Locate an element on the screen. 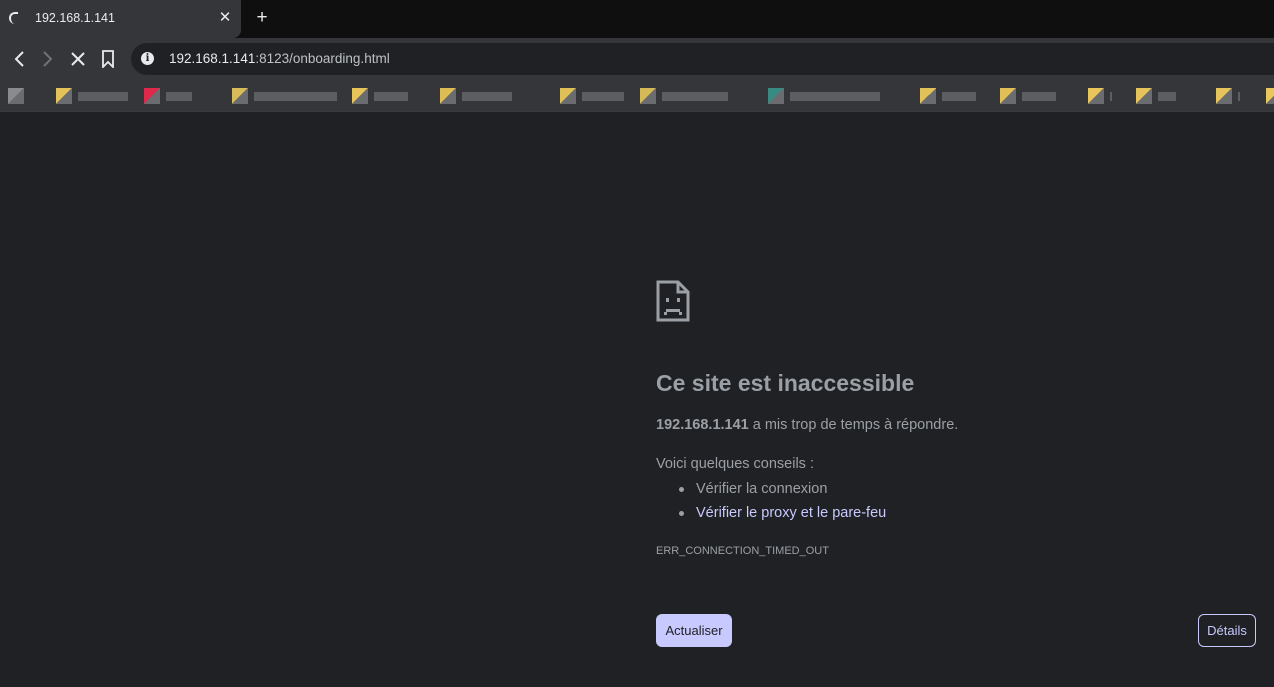 This screenshot has width=1274, height=687. tab-strip: 192.168.1.141 ✕ + is located at coordinates (637, 19).